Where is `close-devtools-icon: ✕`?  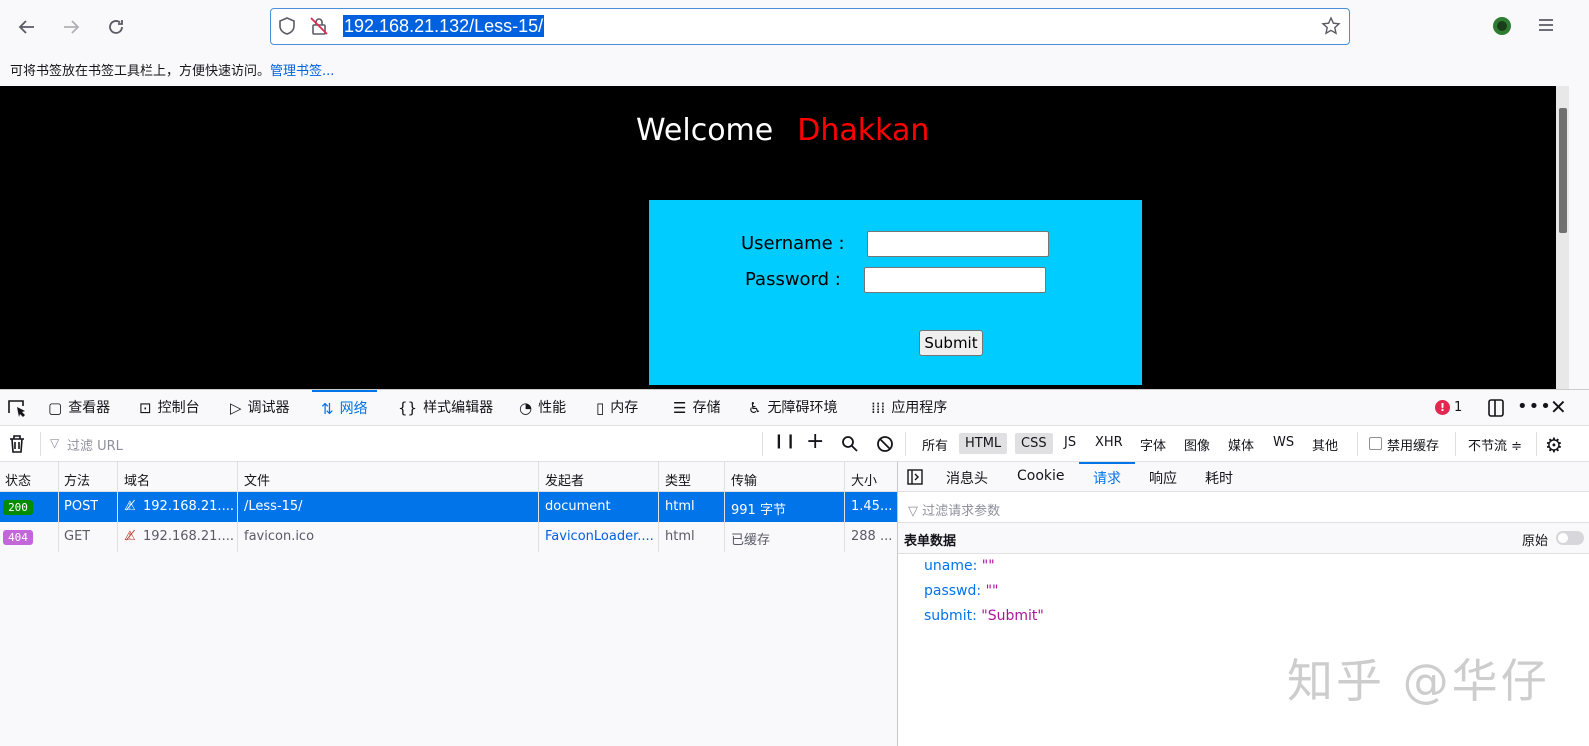
close-devtools-icon: ✕ is located at coordinates (1558, 407).